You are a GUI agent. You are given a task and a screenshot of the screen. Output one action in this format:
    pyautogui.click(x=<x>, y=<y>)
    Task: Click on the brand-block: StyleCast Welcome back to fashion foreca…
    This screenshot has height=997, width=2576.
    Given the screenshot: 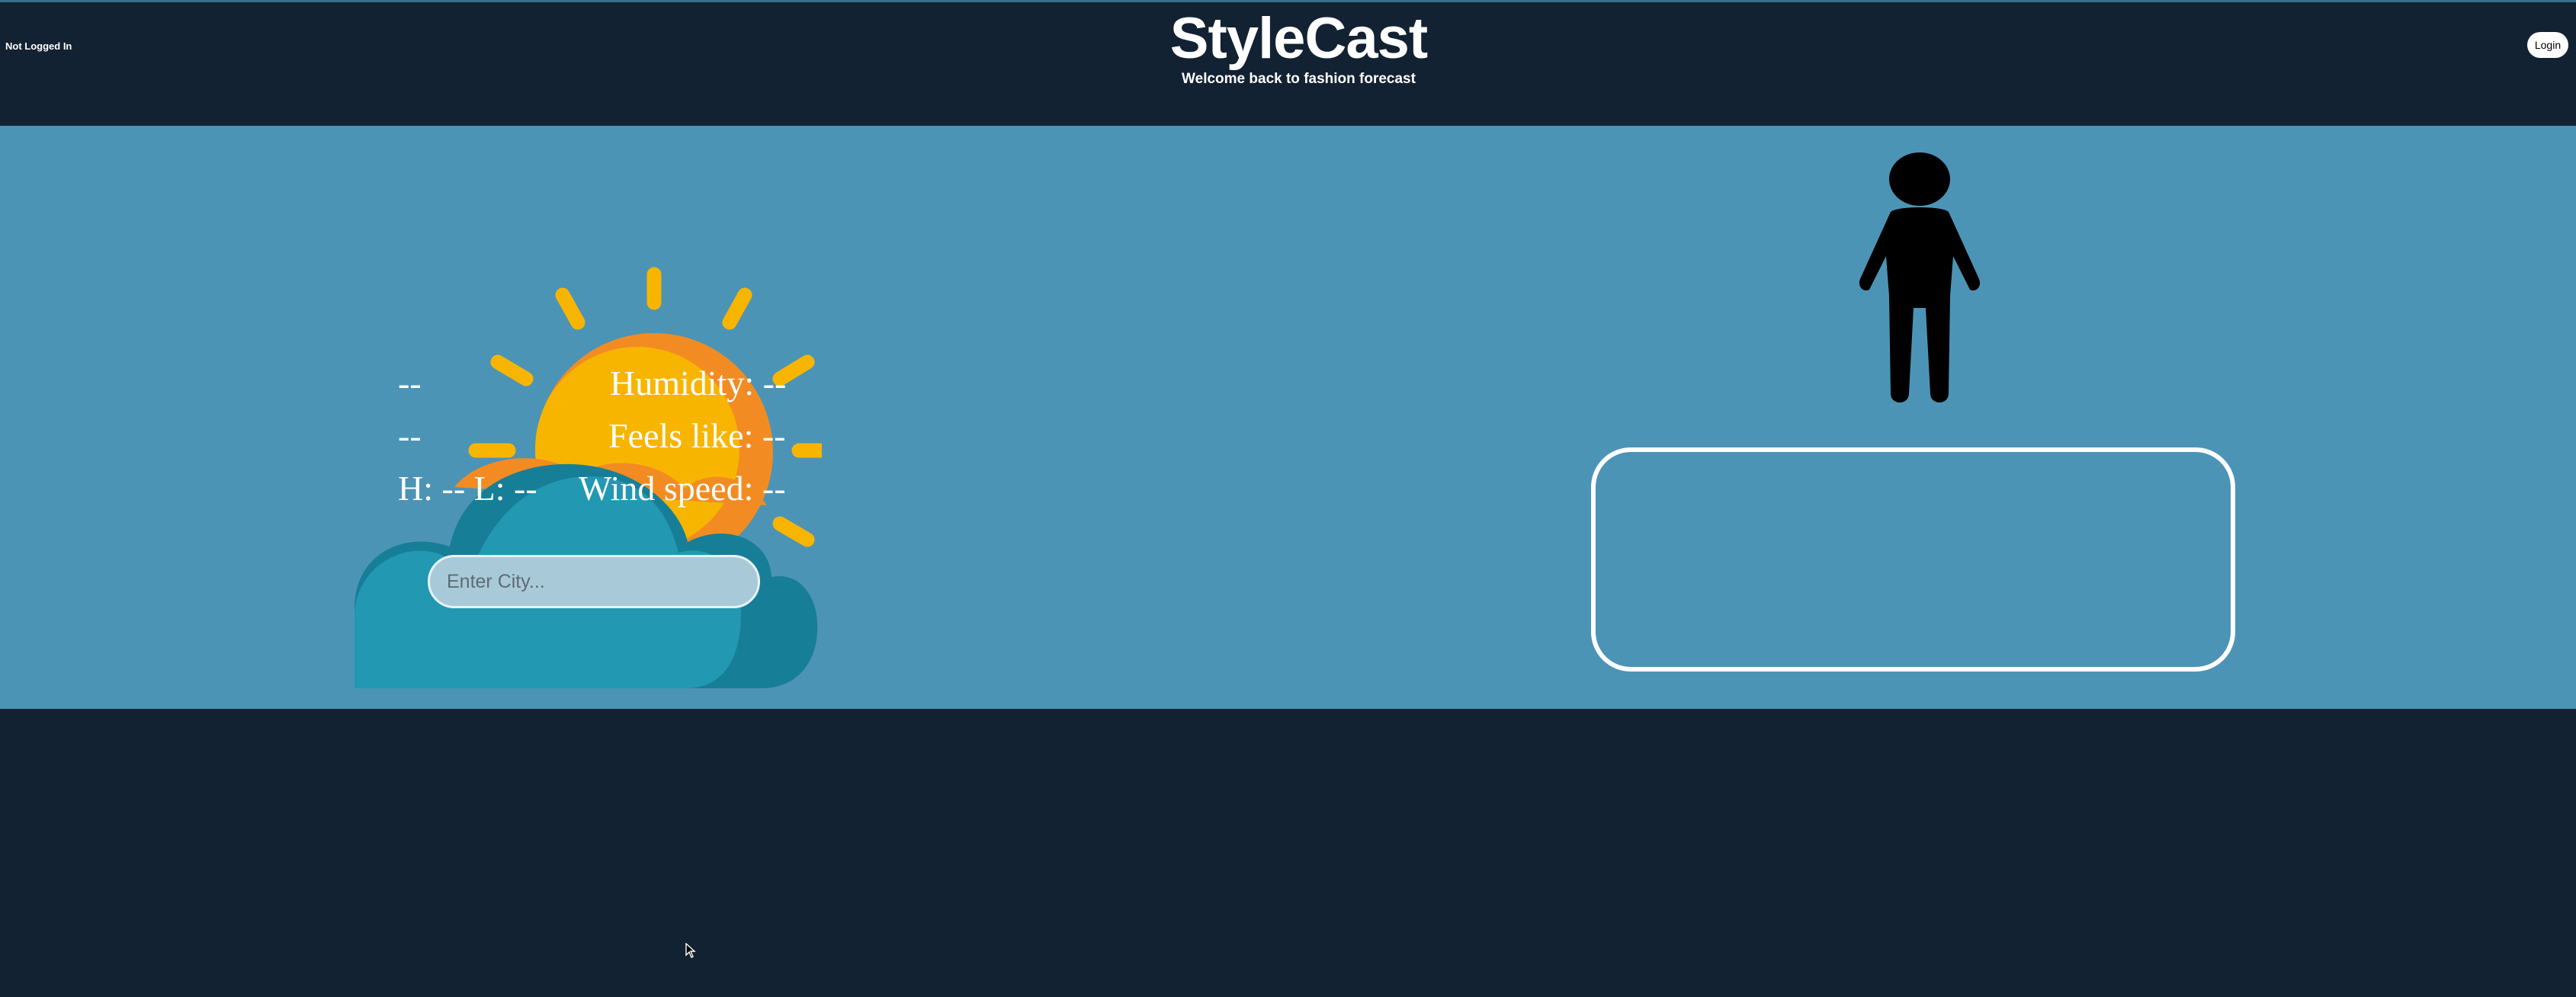 What is the action you would take?
    pyautogui.click(x=1288, y=46)
    